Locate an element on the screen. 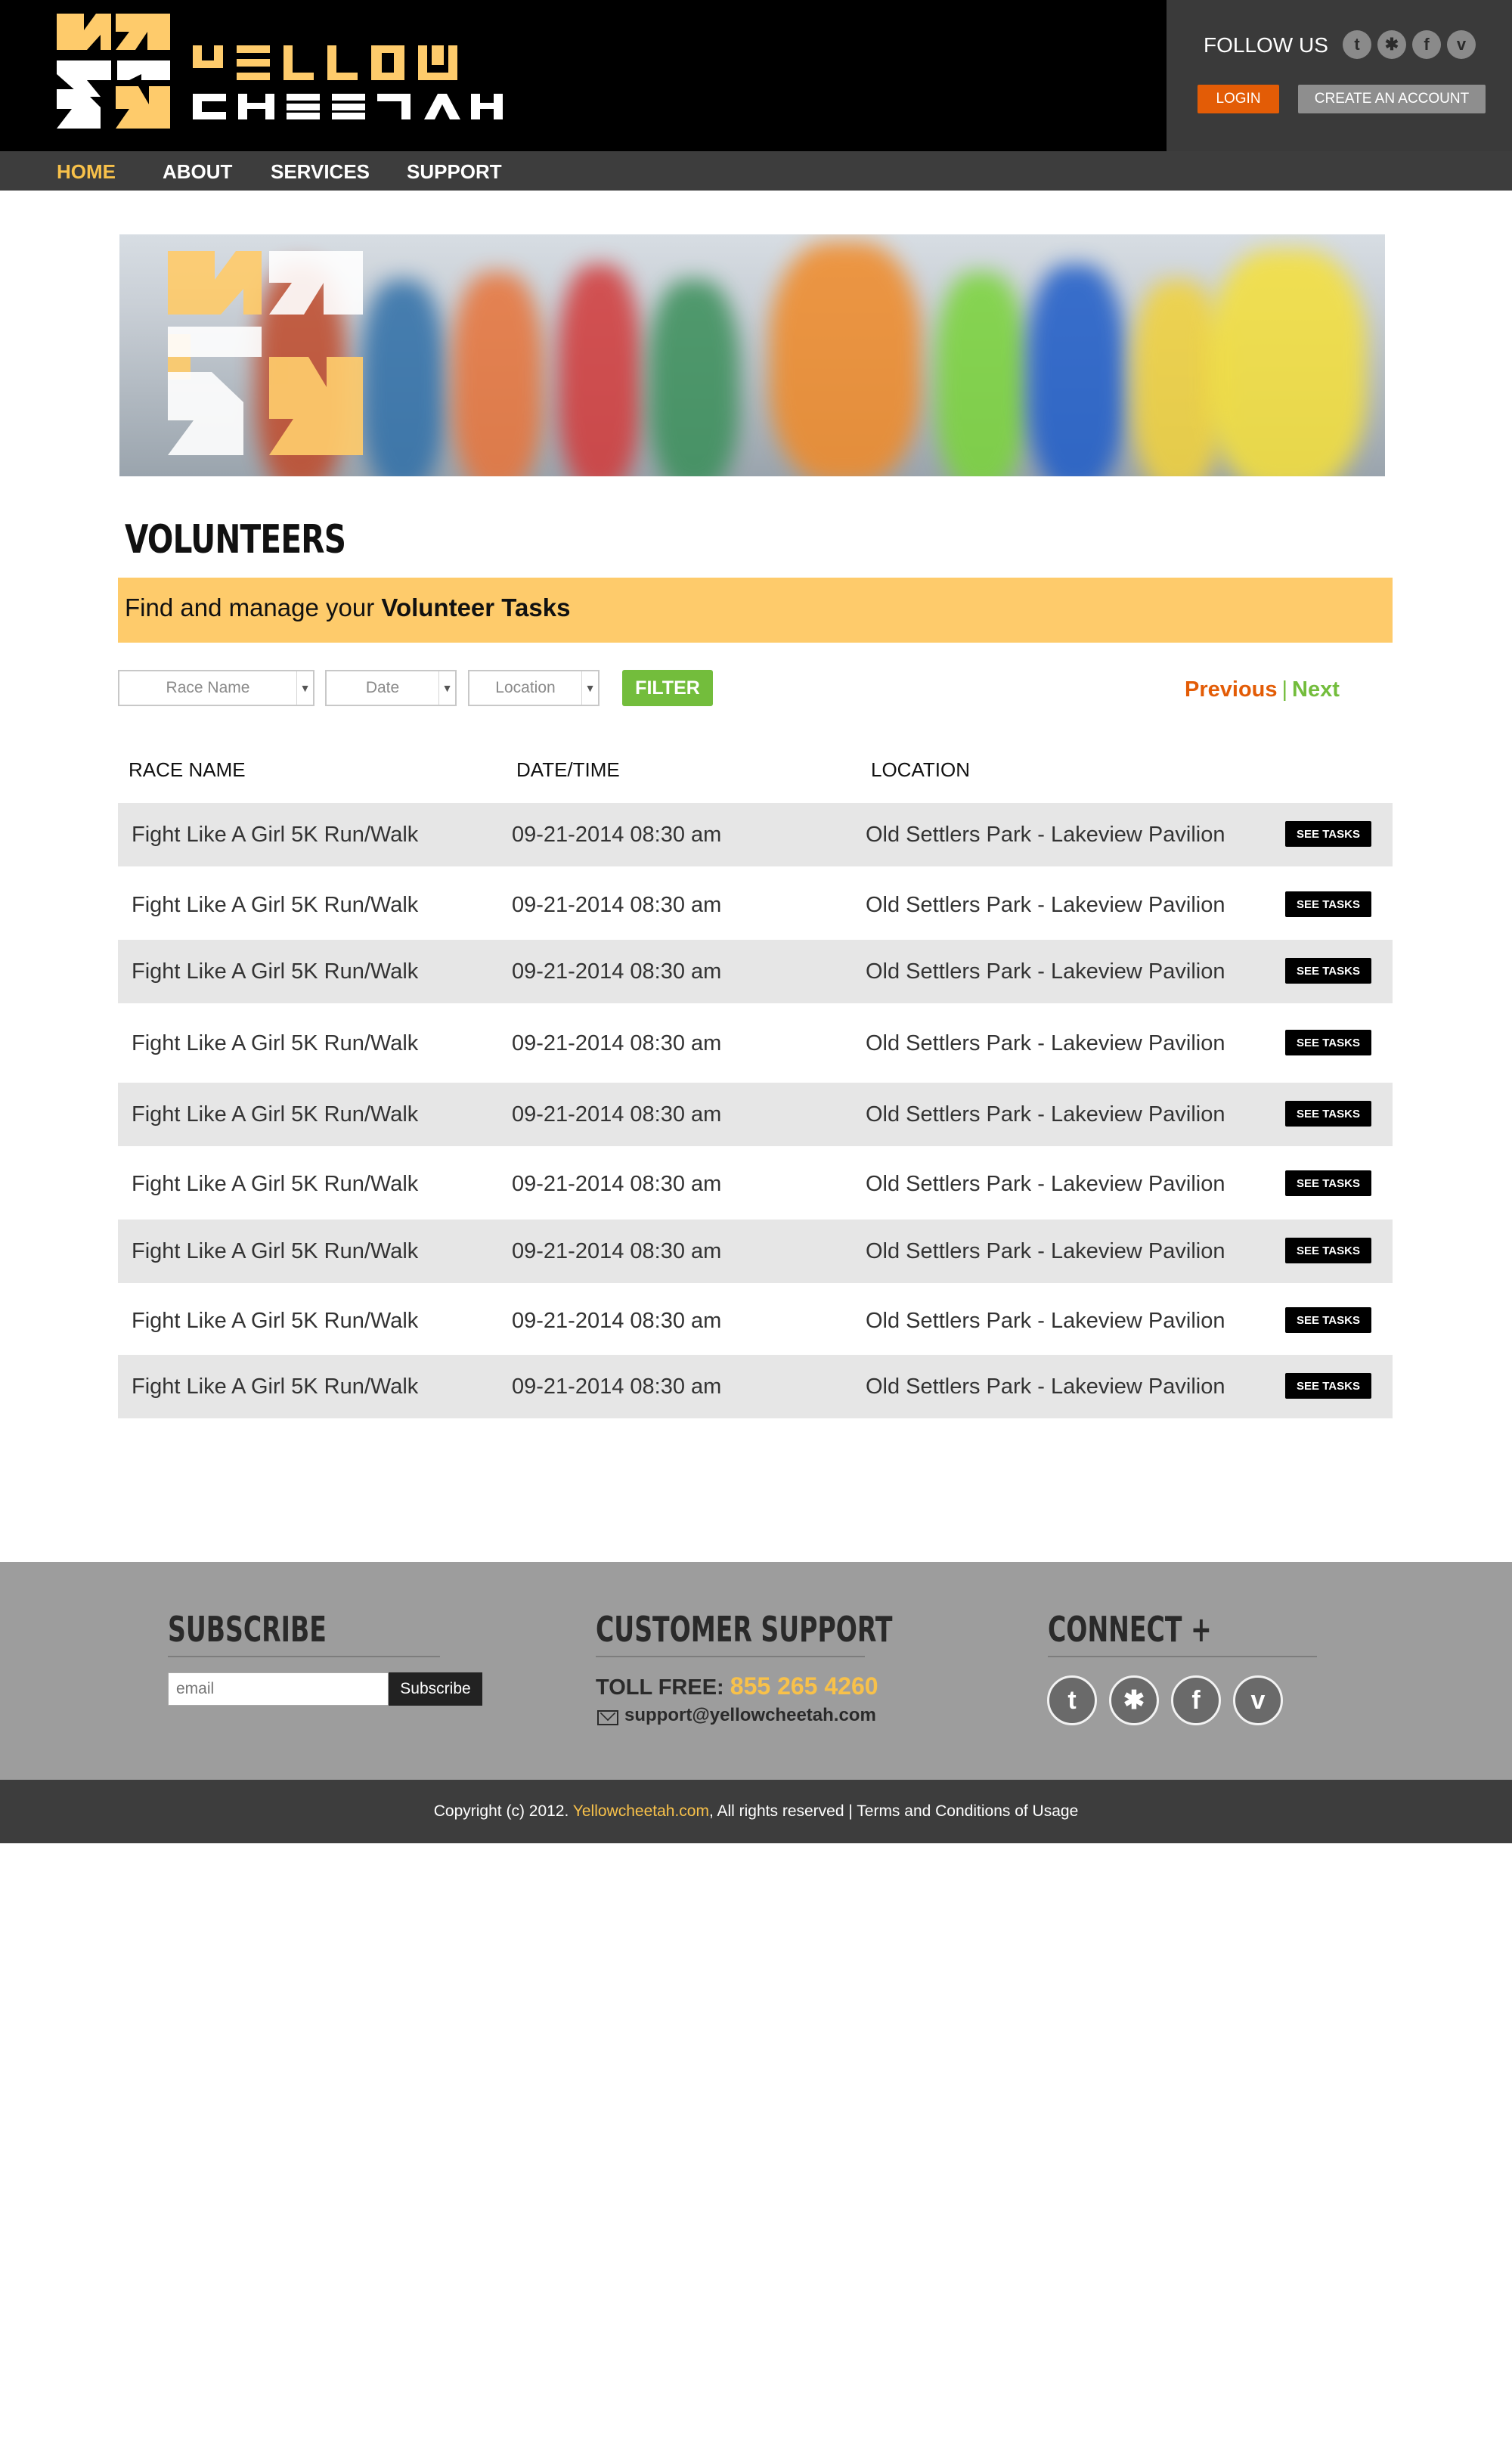  support-divider is located at coordinates (730, 1656).